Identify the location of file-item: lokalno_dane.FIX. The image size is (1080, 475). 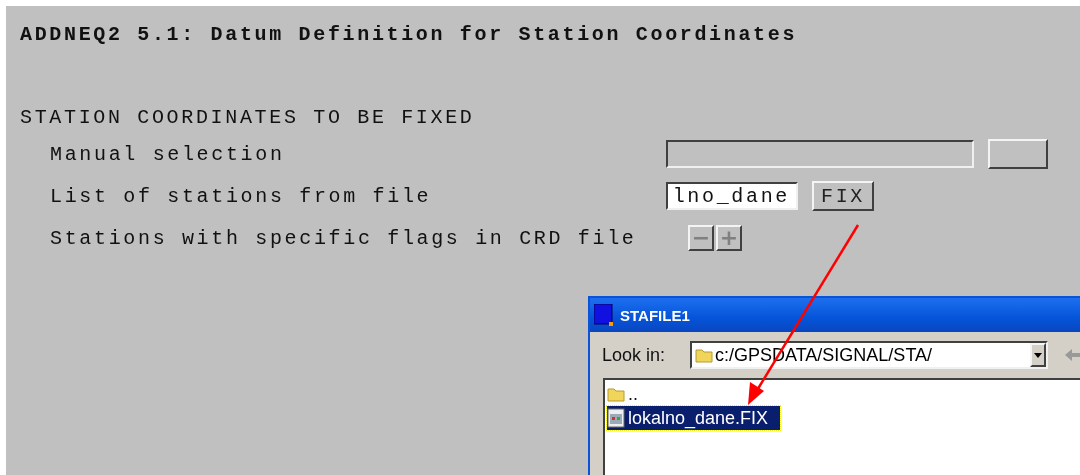
(694, 418).